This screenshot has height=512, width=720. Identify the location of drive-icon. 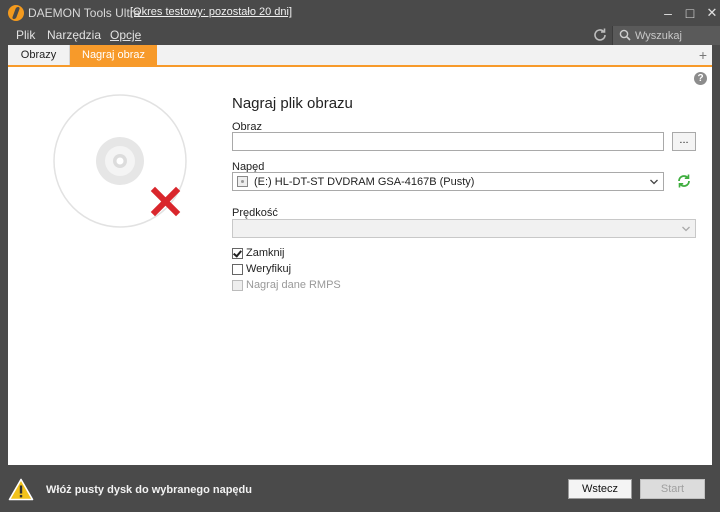
(242, 181).